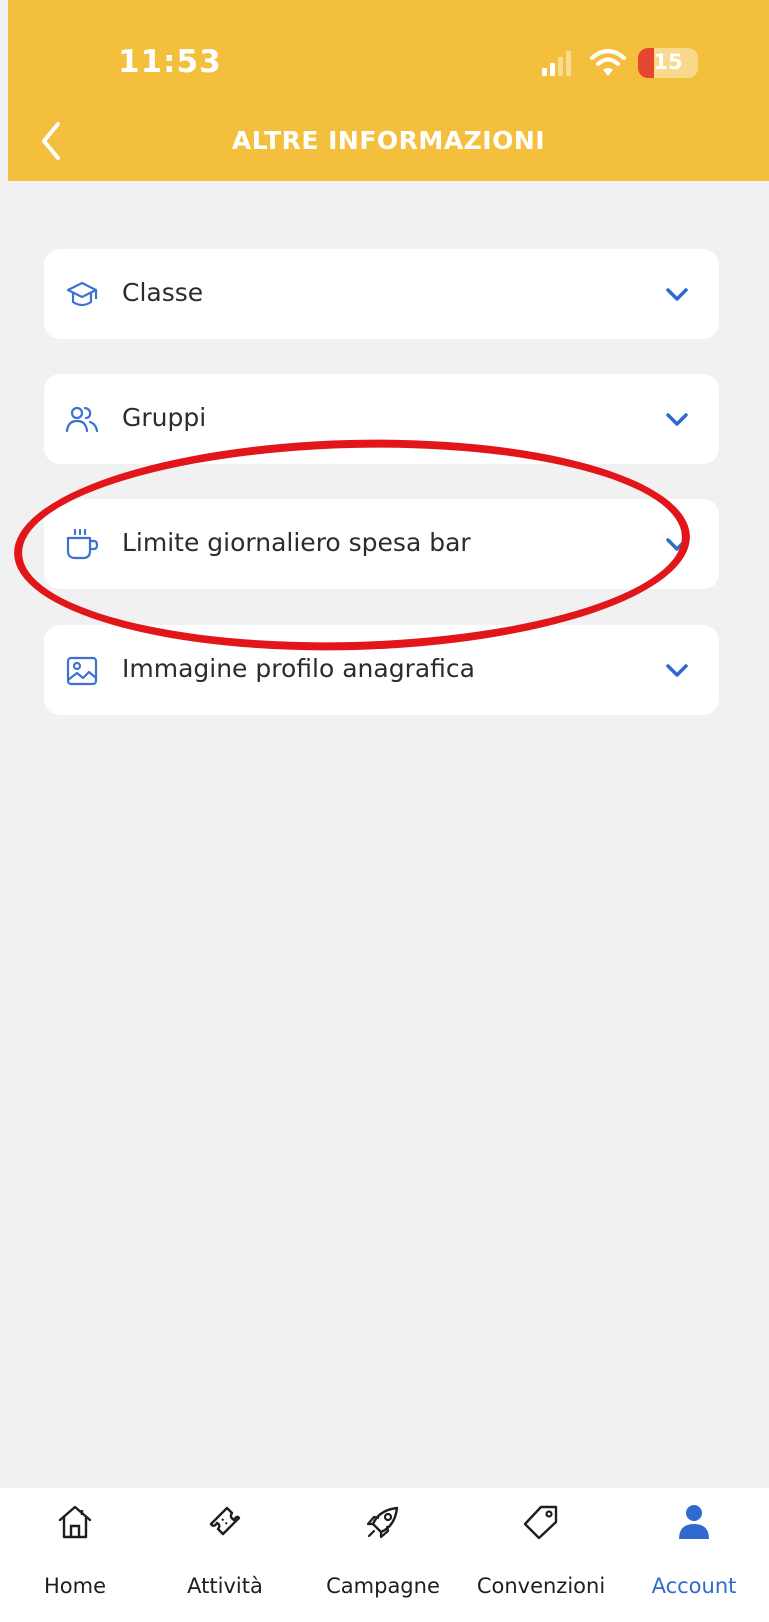 The image size is (769, 1622). I want to click on tab-account: Account, so click(694, 1555).